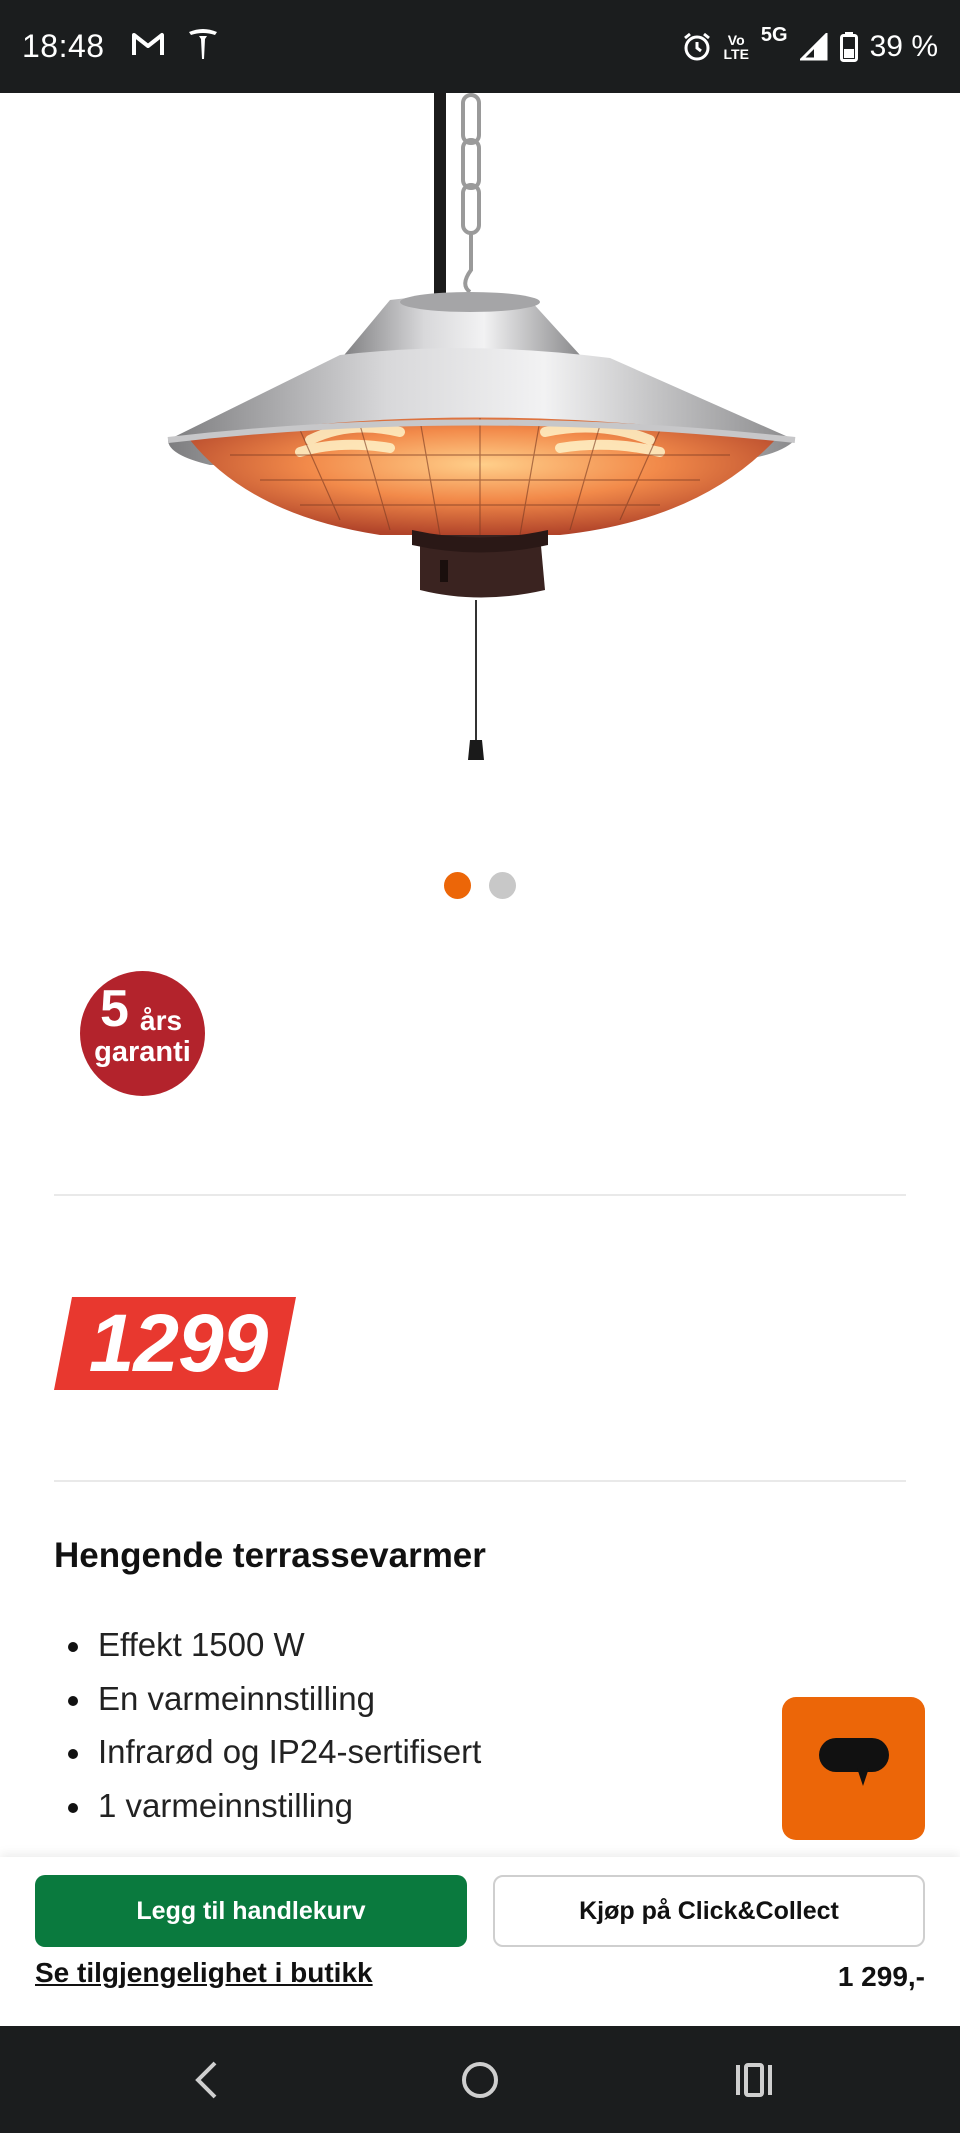  Describe the element at coordinates (274, 1752) in the screenshot. I see `list-item: Infrarød og IP24-sertifisert` at that location.